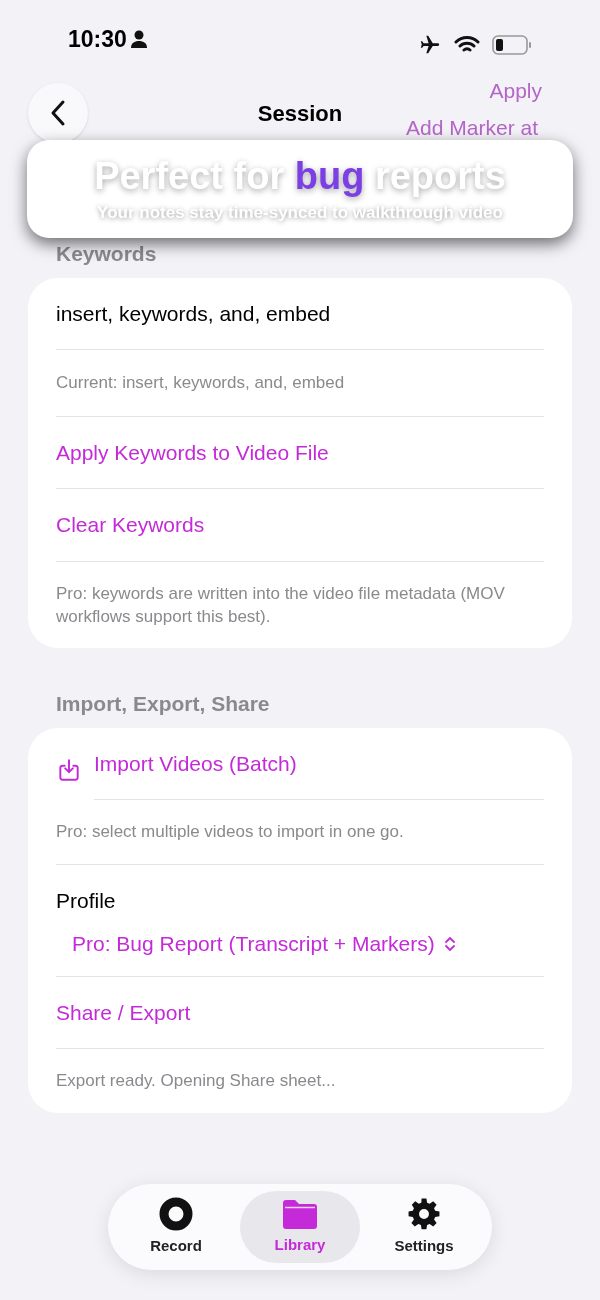 The height and width of the screenshot is (1300, 600). What do you see at coordinates (123, 1012) in the screenshot?
I see `action-link: Share / Export` at bounding box center [123, 1012].